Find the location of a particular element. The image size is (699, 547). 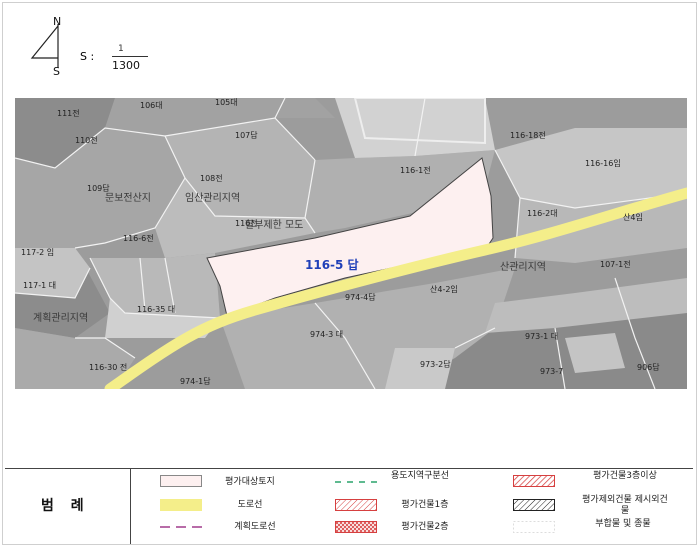

parcel-label: 산4임 is located at coordinates (633, 217).